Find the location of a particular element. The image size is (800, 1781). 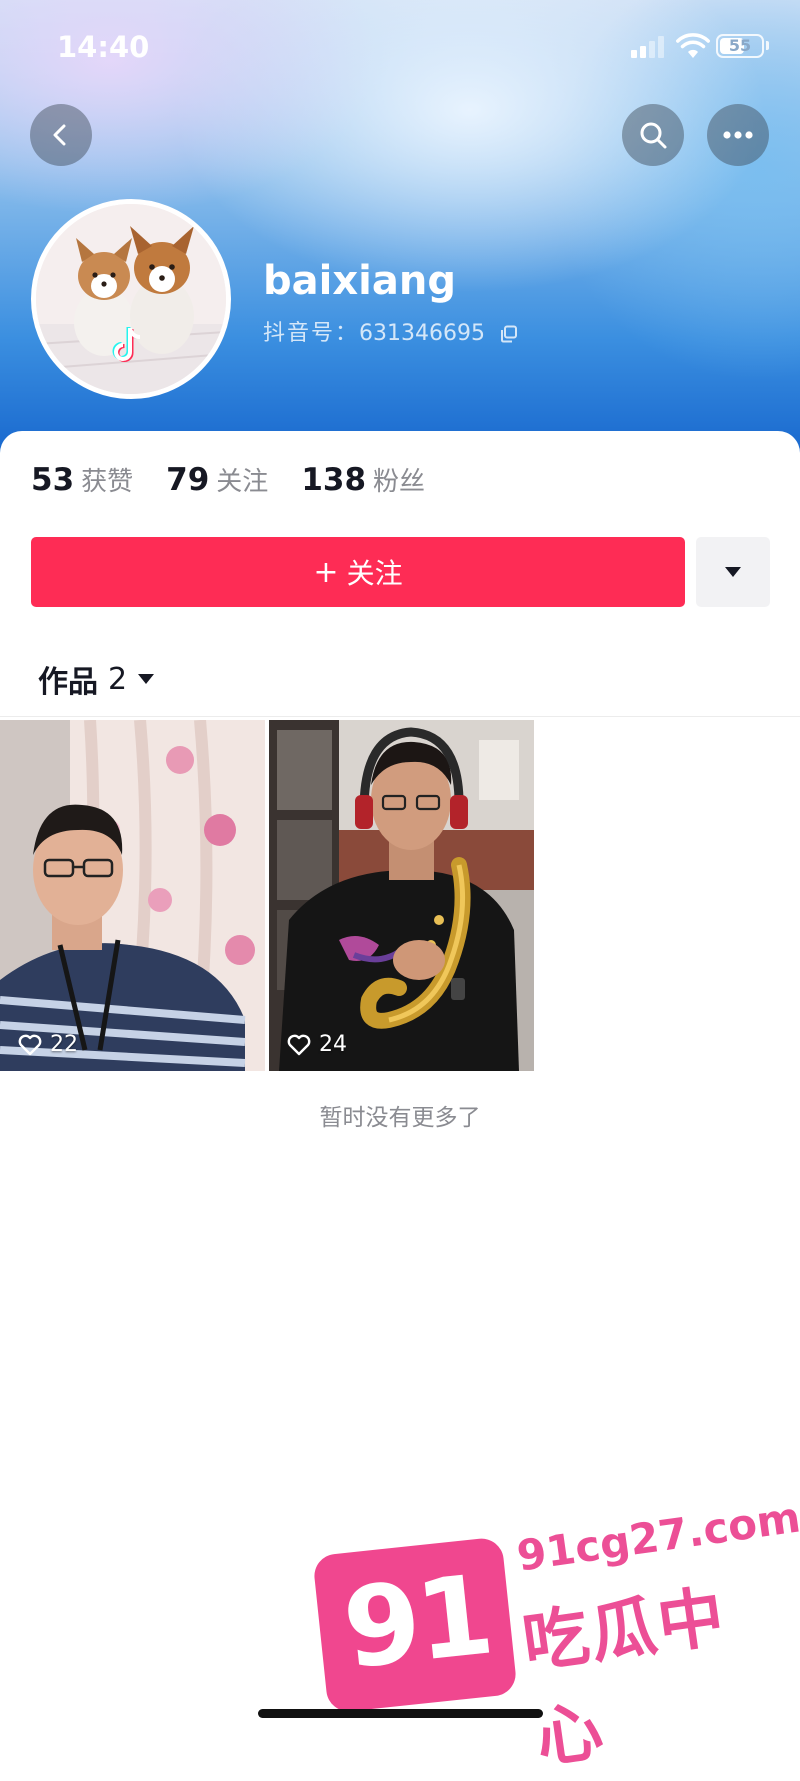

video-thumbnail: 22 is located at coordinates (132, 895).